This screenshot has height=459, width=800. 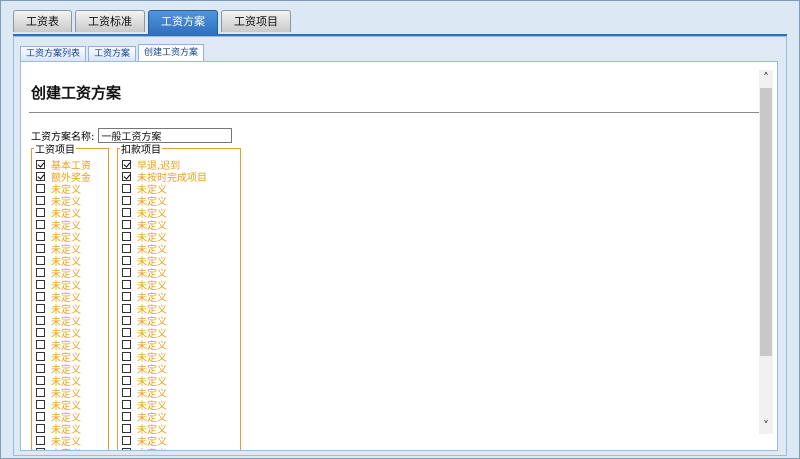 What do you see at coordinates (766, 78) in the screenshot?
I see `chevron-up-icon: ˄` at bounding box center [766, 78].